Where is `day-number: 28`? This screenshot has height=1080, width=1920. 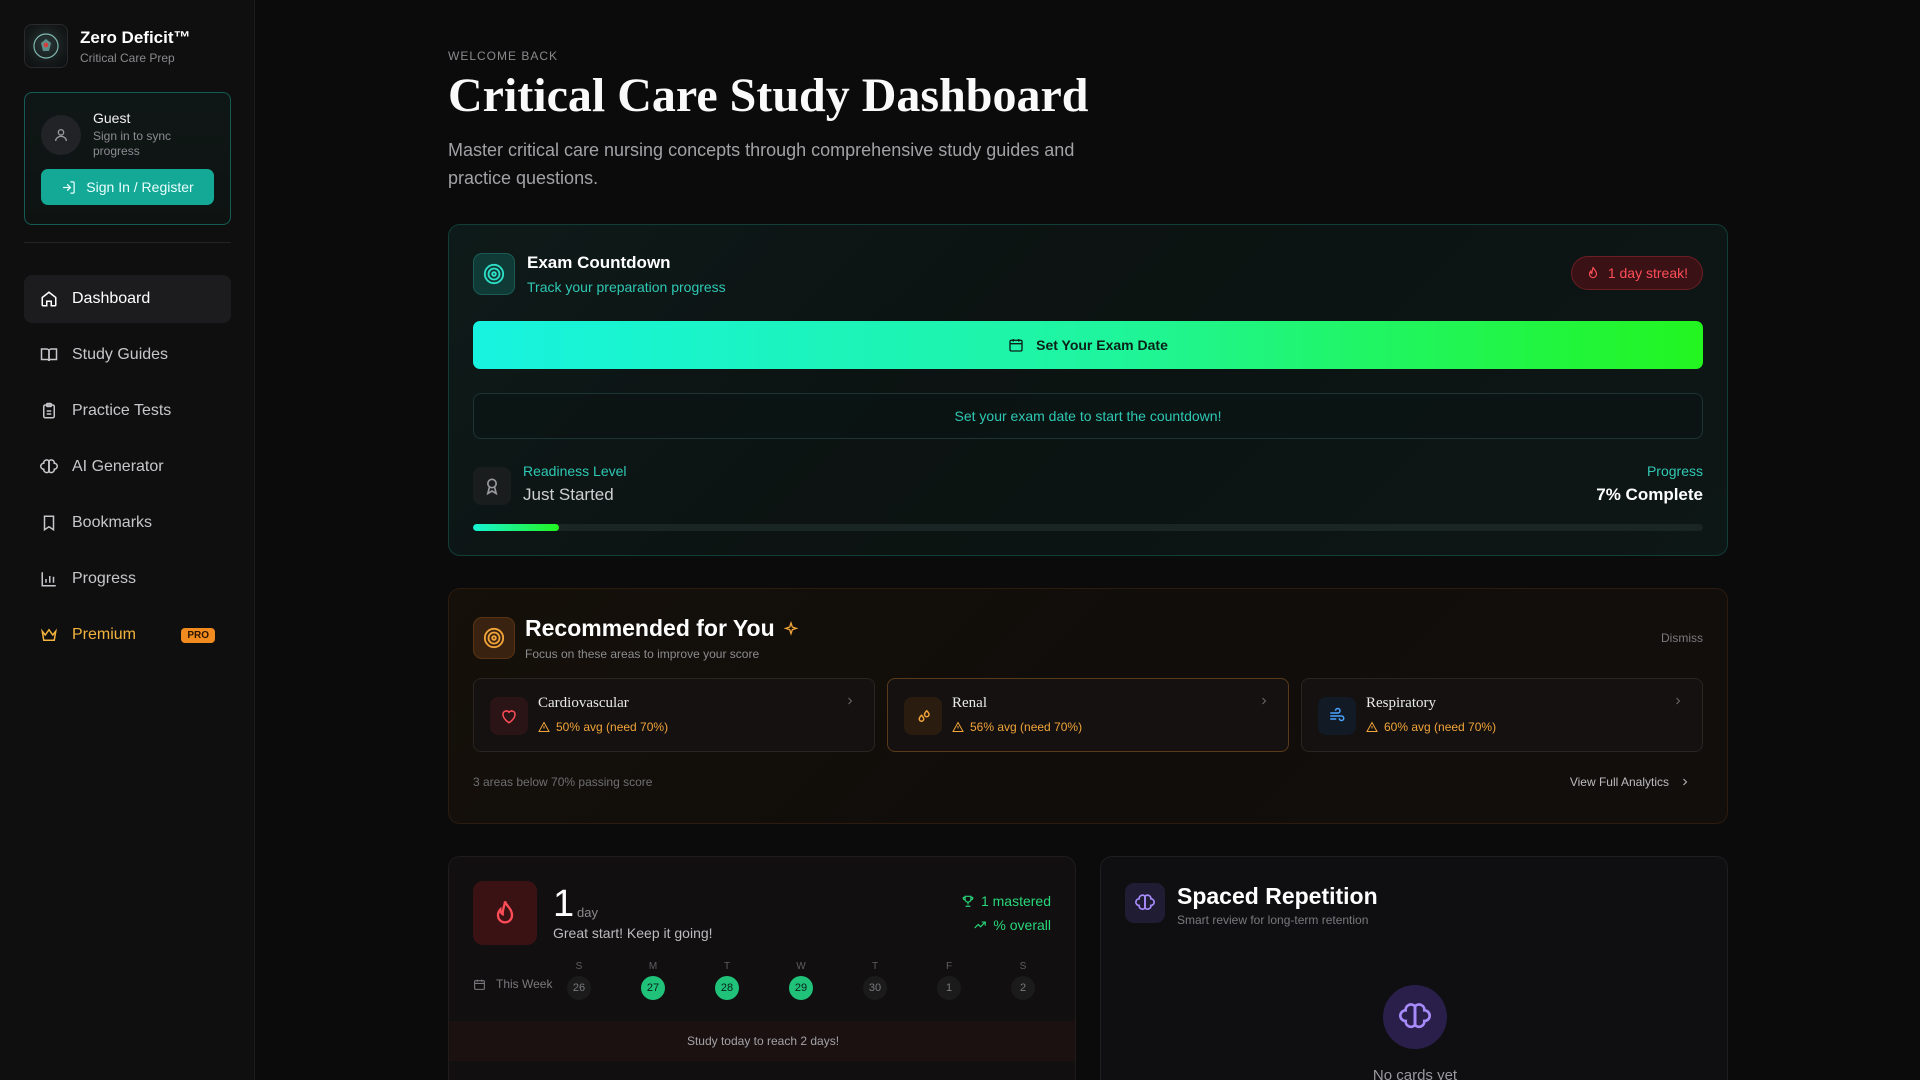
day-number: 28 is located at coordinates (727, 988).